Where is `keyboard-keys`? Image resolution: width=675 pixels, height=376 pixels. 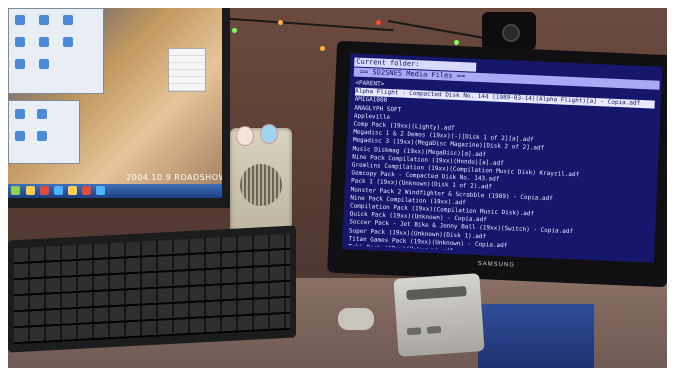
keyboard-keys is located at coordinates (152, 289).